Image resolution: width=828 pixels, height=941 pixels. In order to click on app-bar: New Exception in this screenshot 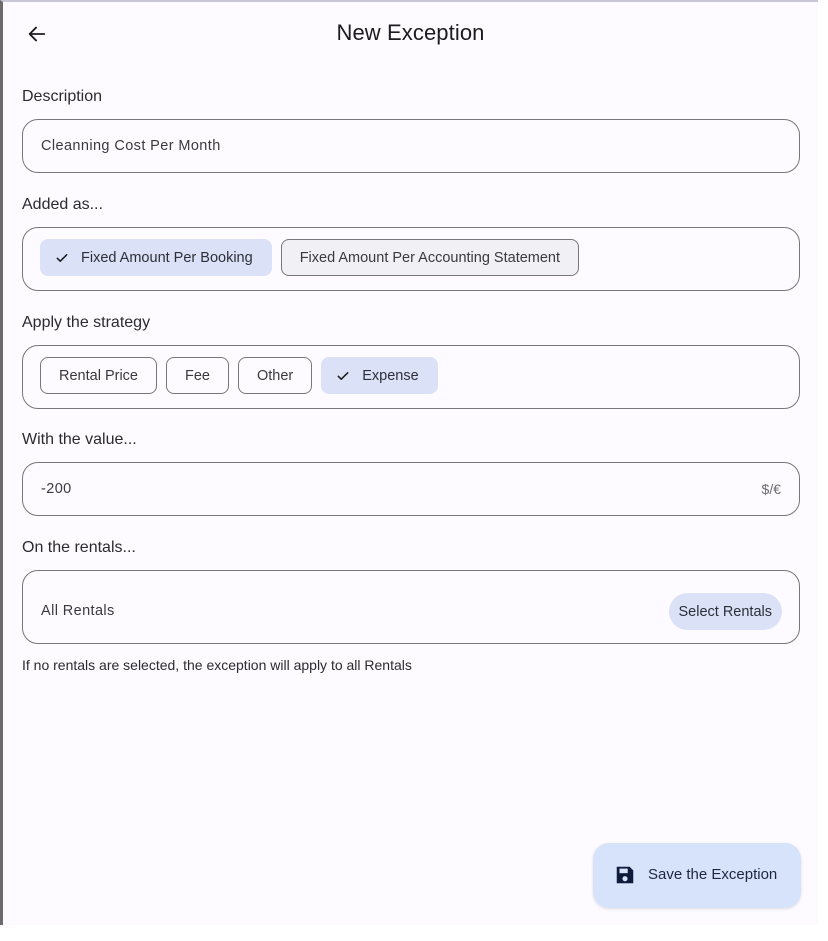, I will do `click(410, 34)`.